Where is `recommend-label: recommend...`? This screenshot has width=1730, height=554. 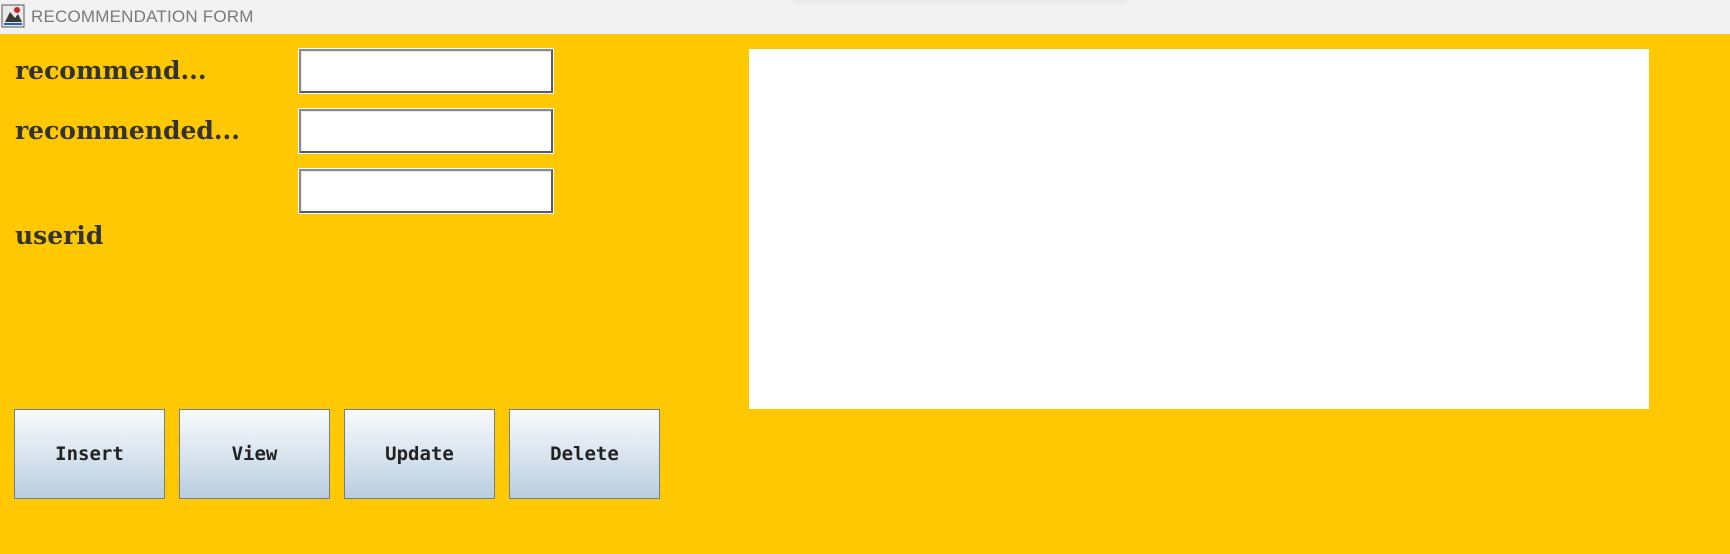
recommend-label: recommend... is located at coordinates (111, 70).